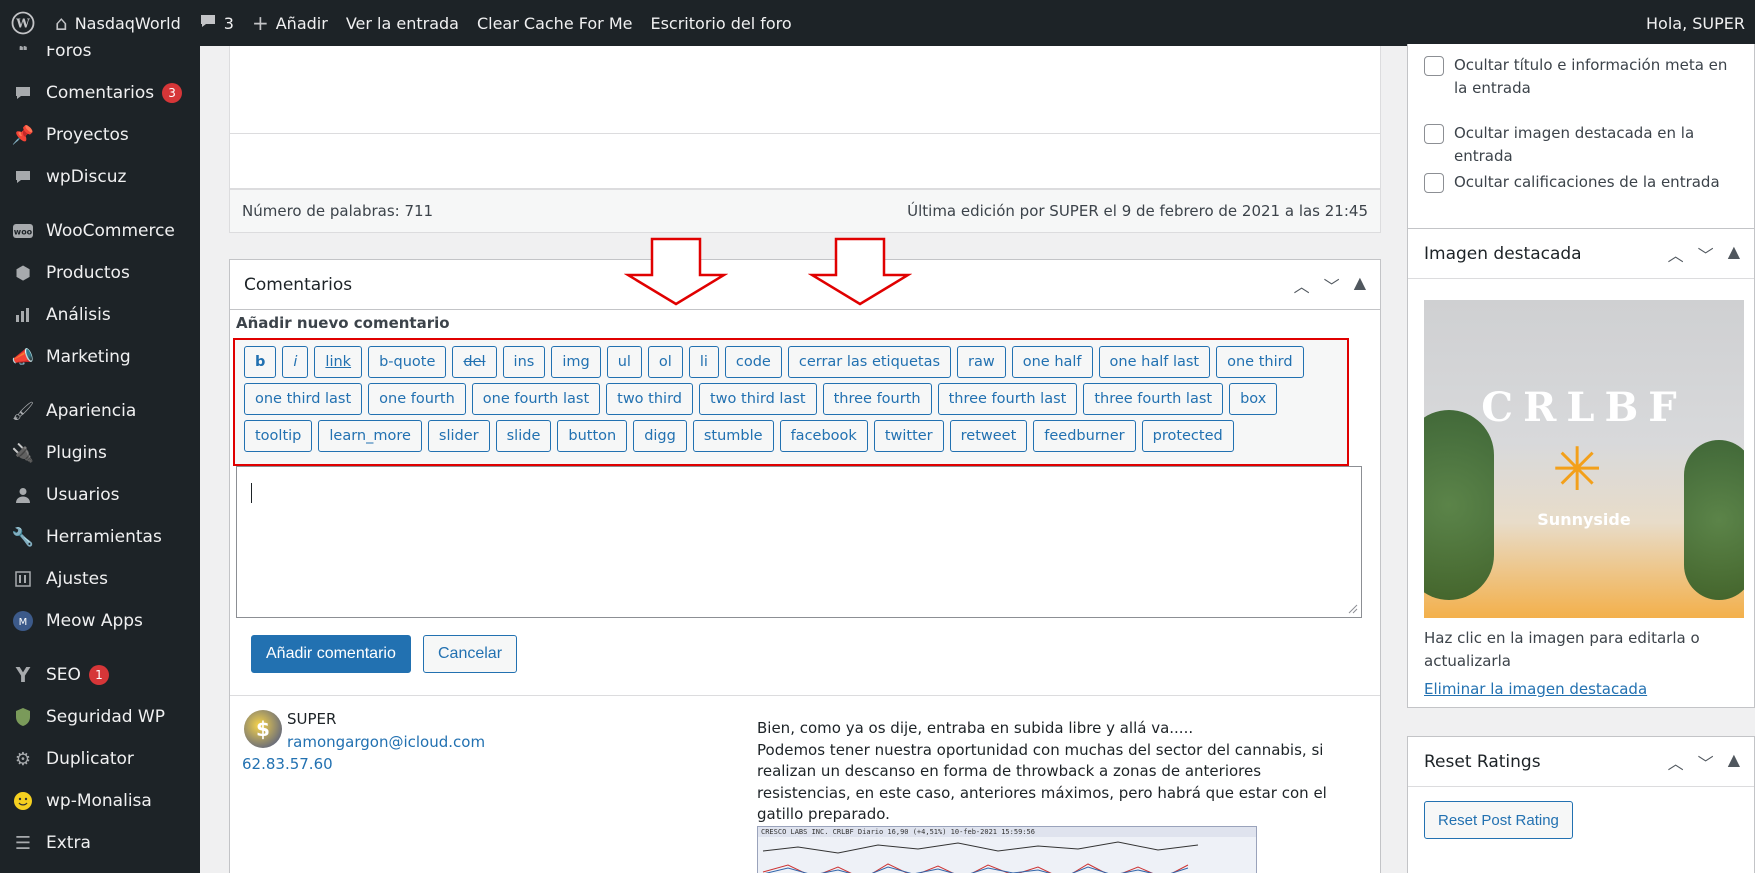  What do you see at coordinates (1187, 436) in the screenshot?
I see `quicktag-protected-button: protected` at bounding box center [1187, 436].